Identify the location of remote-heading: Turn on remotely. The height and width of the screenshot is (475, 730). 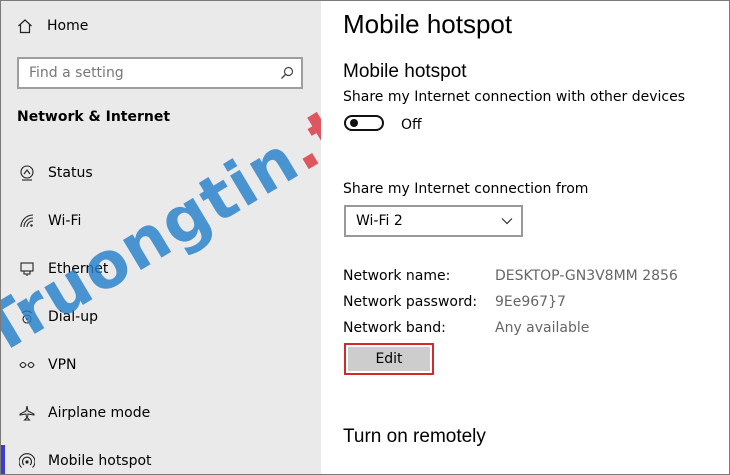
(414, 436).